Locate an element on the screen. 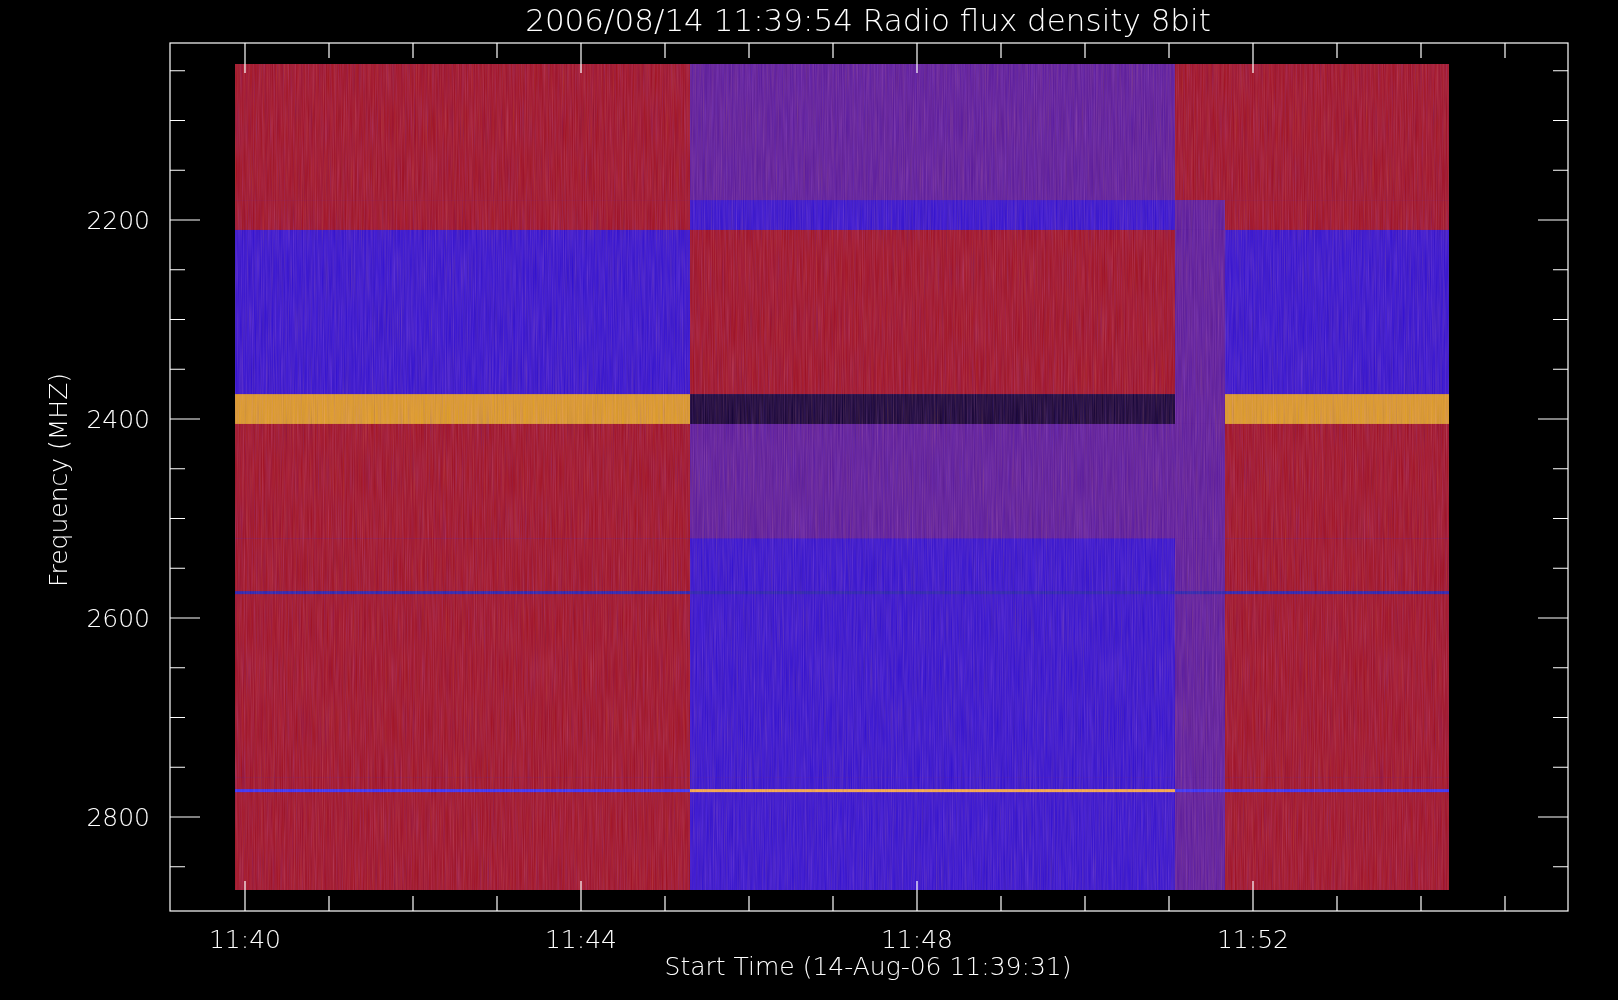 The width and height of the screenshot is (1618, 1000). x-tick-label: 11:40 is located at coordinates (245, 939).